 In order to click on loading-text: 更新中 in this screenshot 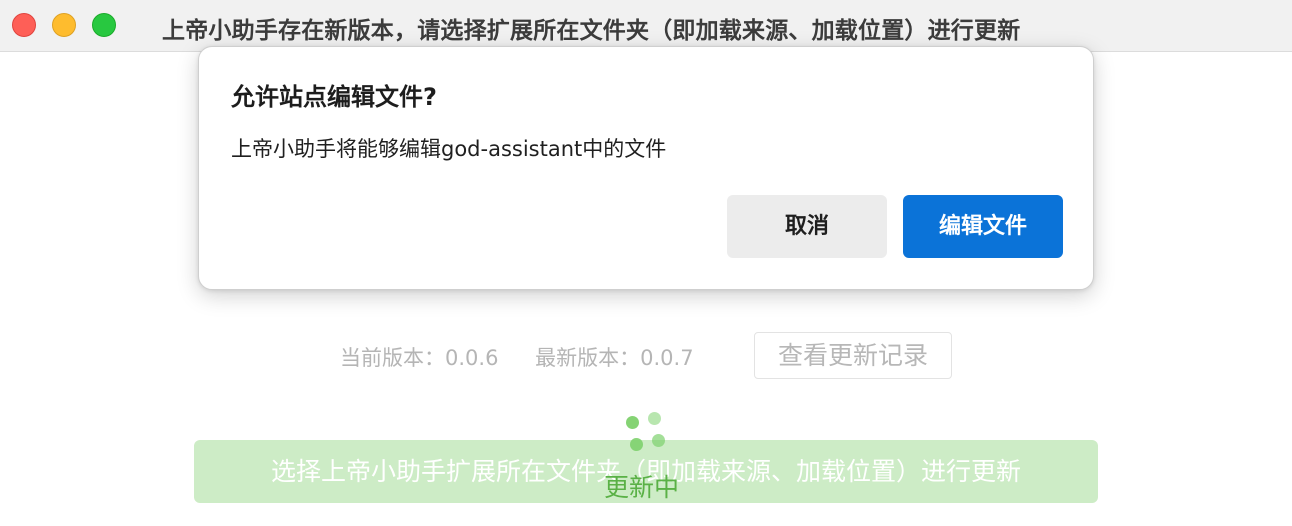, I will do `click(642, 487)`.